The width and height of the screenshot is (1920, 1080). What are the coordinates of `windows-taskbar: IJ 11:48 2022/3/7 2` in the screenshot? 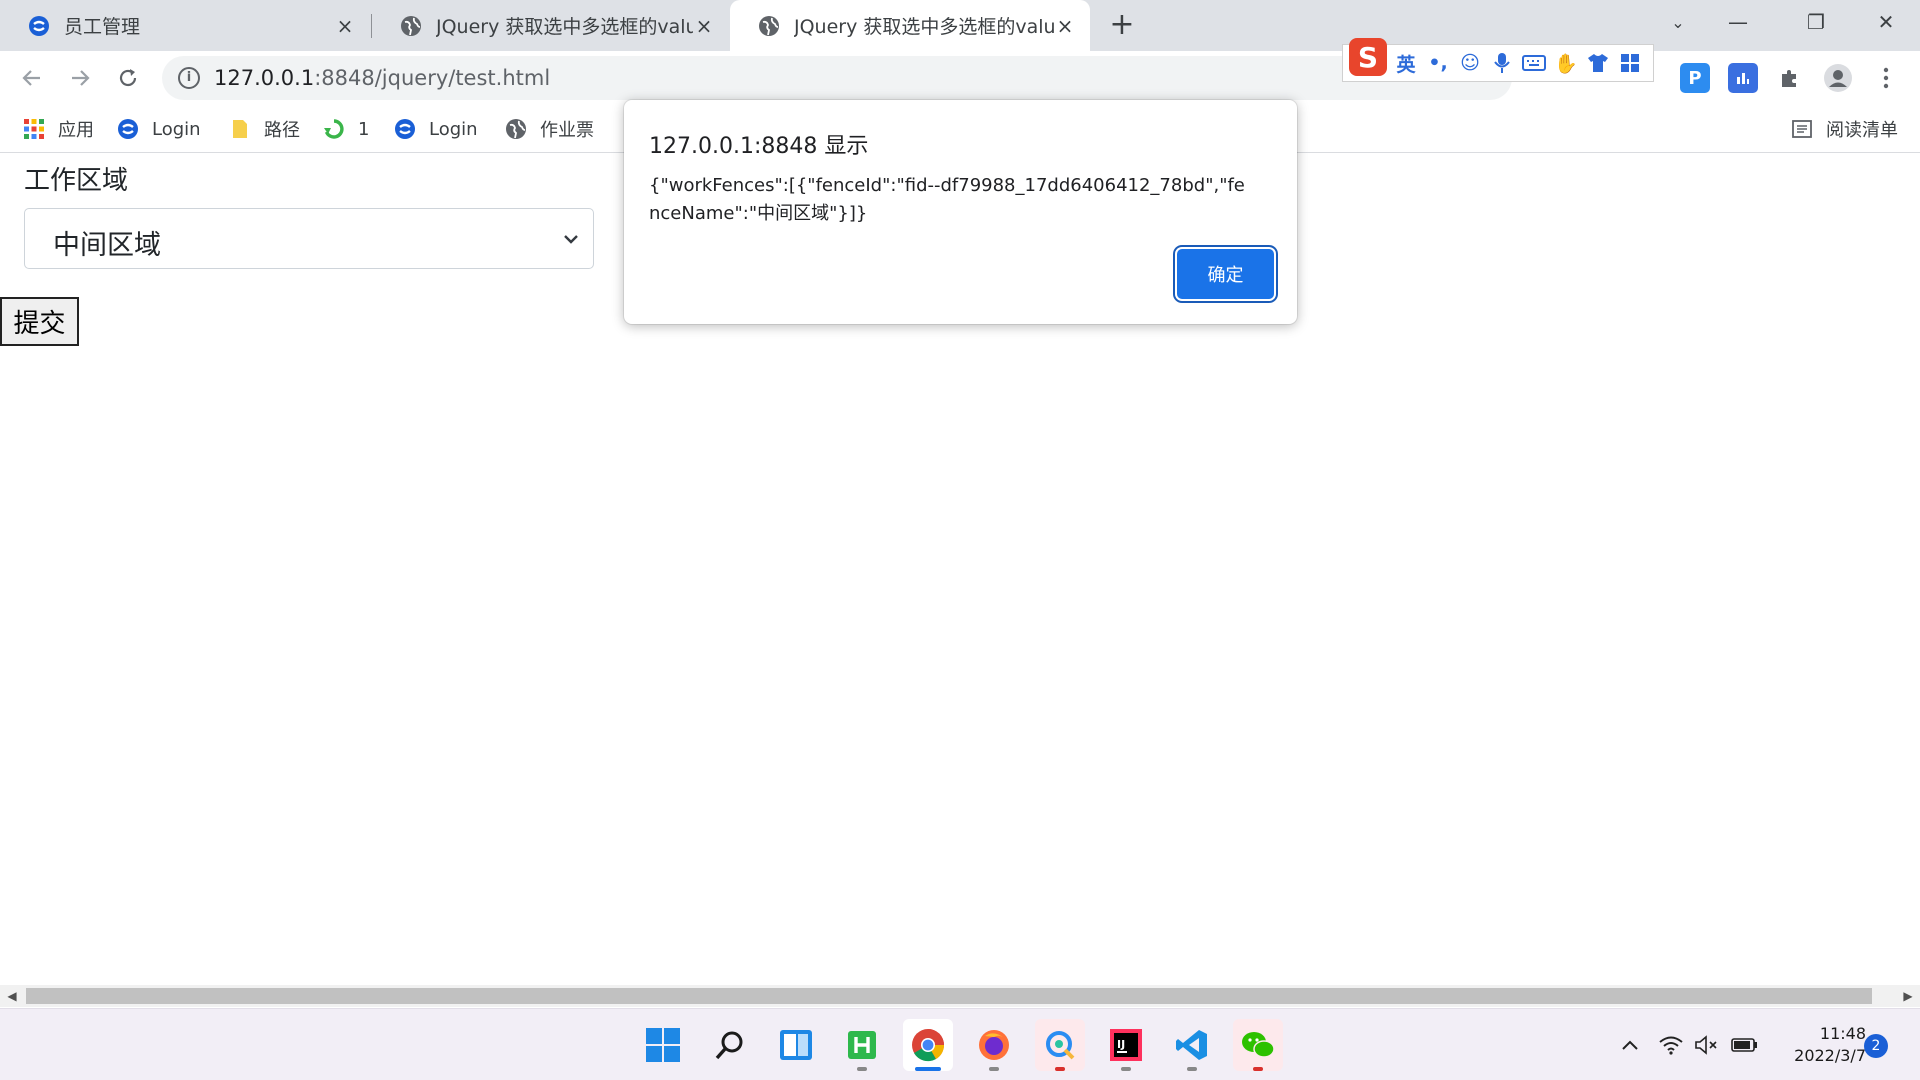 It's located at (960, 1044).